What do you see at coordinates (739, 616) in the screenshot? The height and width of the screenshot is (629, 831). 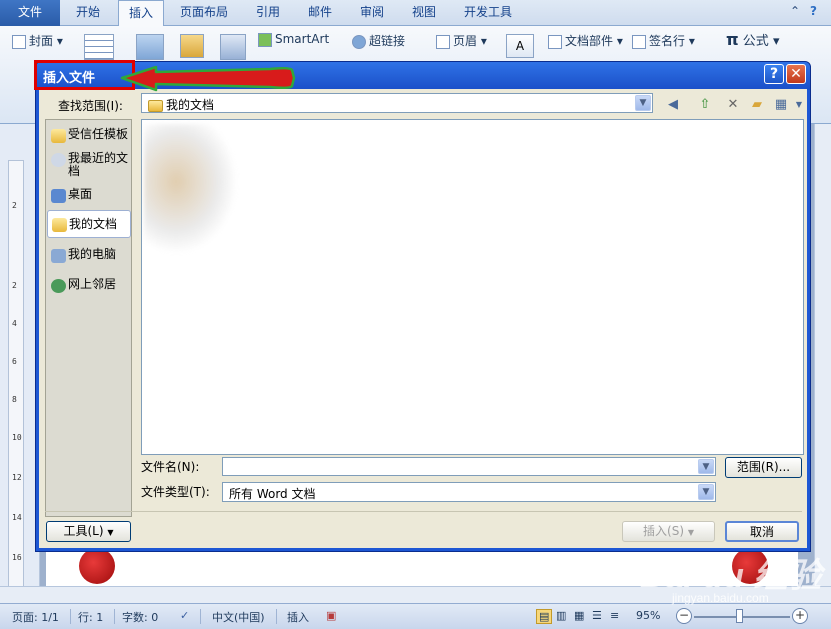 I see `zoom-slider-thumb` at bounding box center [739, 616].